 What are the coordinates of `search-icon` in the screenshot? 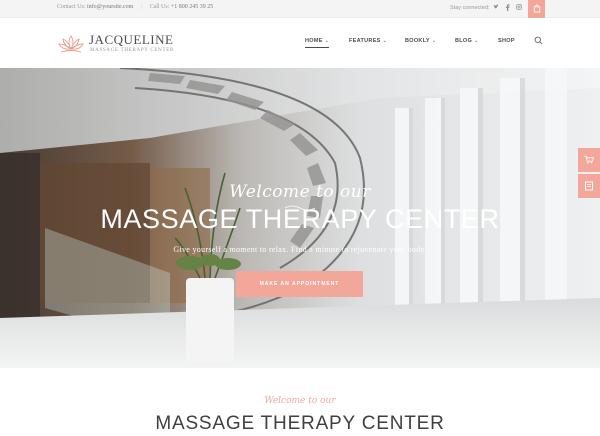 It's located at (538, 40).